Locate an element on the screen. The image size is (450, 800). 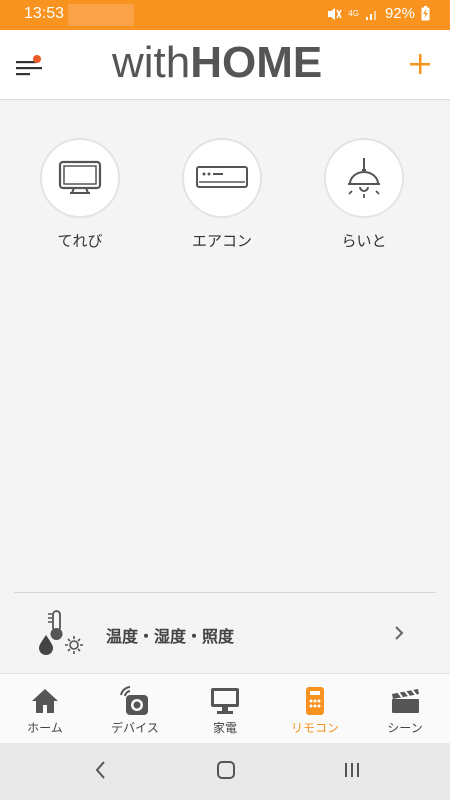
tab-appliance: 家電 is located at coordinates (225, 709).